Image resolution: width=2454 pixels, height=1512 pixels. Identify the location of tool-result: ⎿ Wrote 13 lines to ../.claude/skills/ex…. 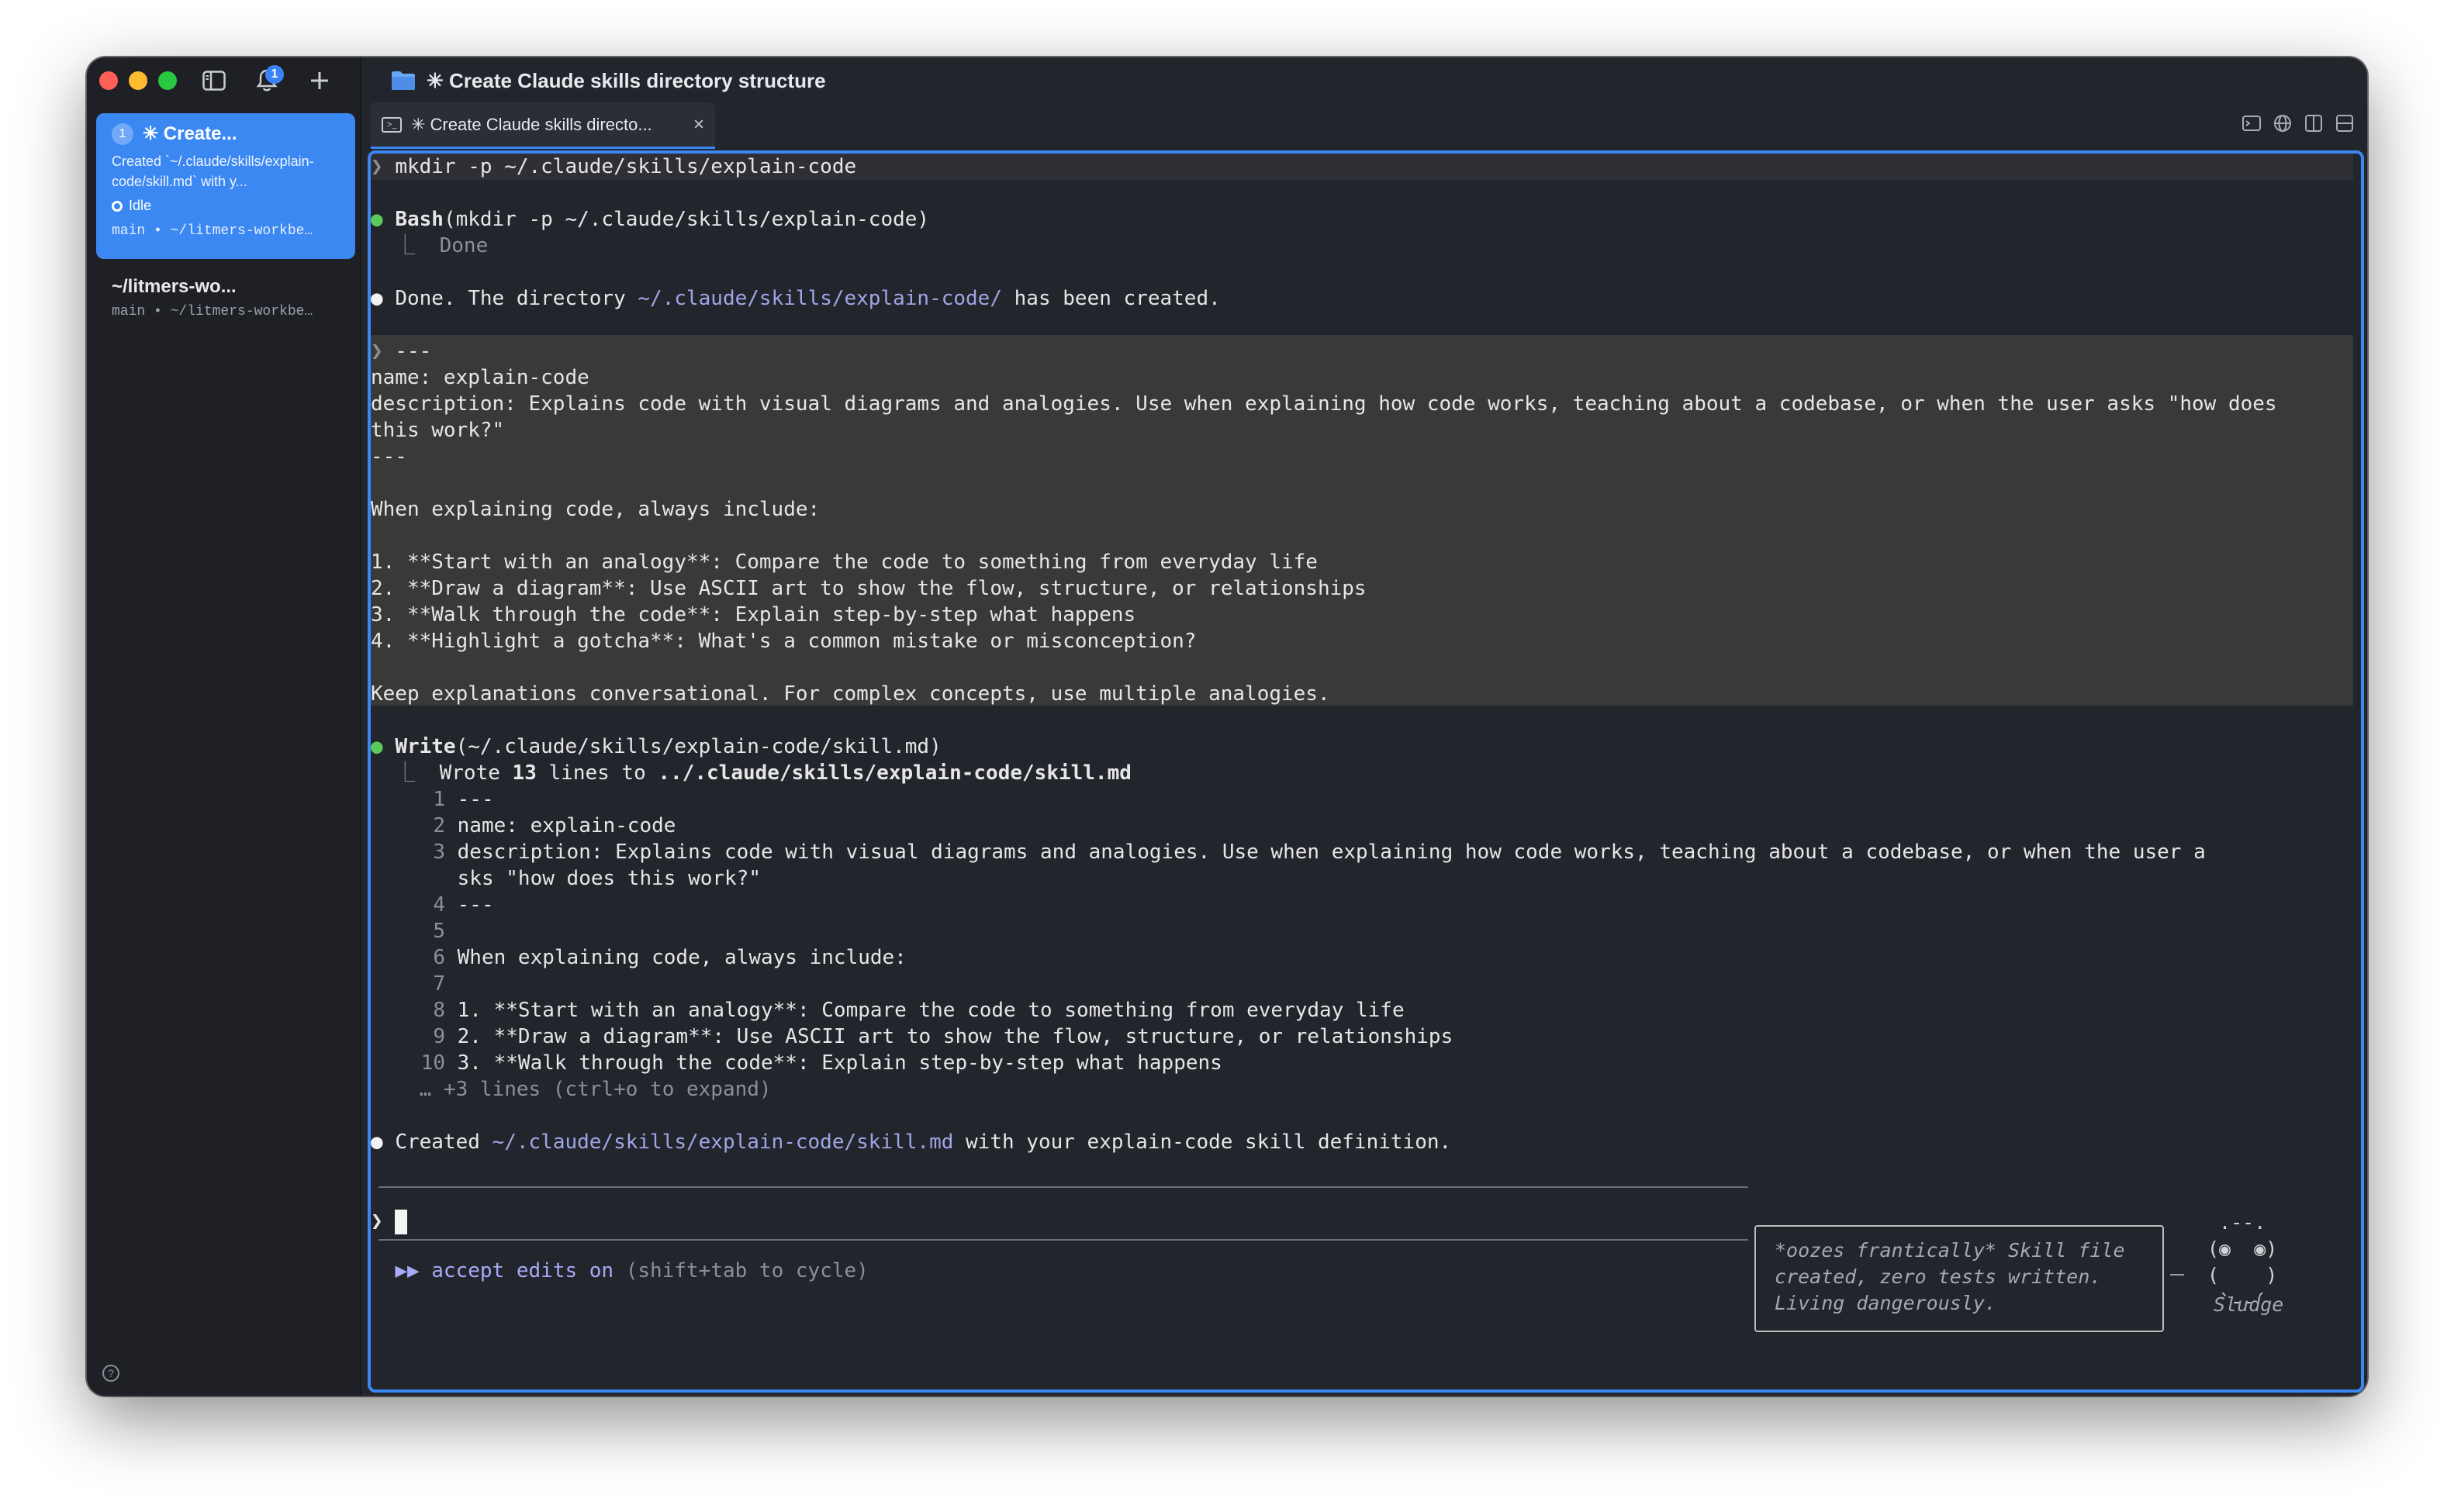
(751, 773).